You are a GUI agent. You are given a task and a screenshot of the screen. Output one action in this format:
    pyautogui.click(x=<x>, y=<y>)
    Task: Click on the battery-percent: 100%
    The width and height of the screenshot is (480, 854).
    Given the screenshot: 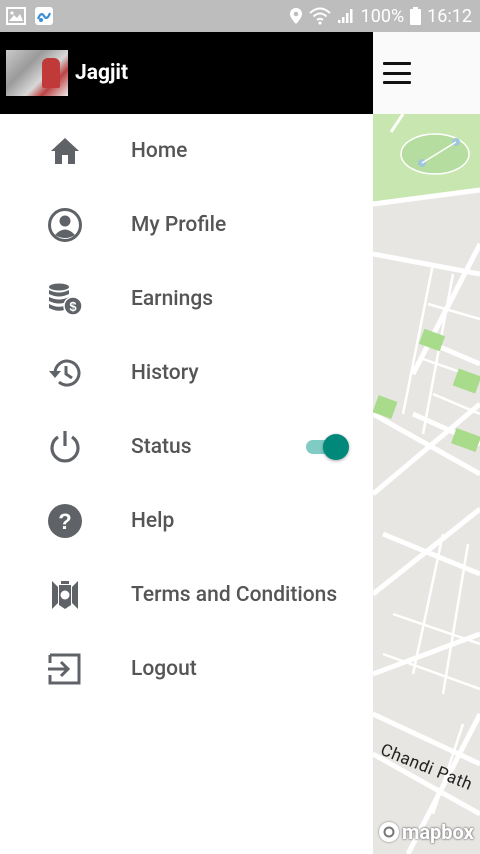 What is the action you would take?
    pyautogui.click(x=382, y=16)
    